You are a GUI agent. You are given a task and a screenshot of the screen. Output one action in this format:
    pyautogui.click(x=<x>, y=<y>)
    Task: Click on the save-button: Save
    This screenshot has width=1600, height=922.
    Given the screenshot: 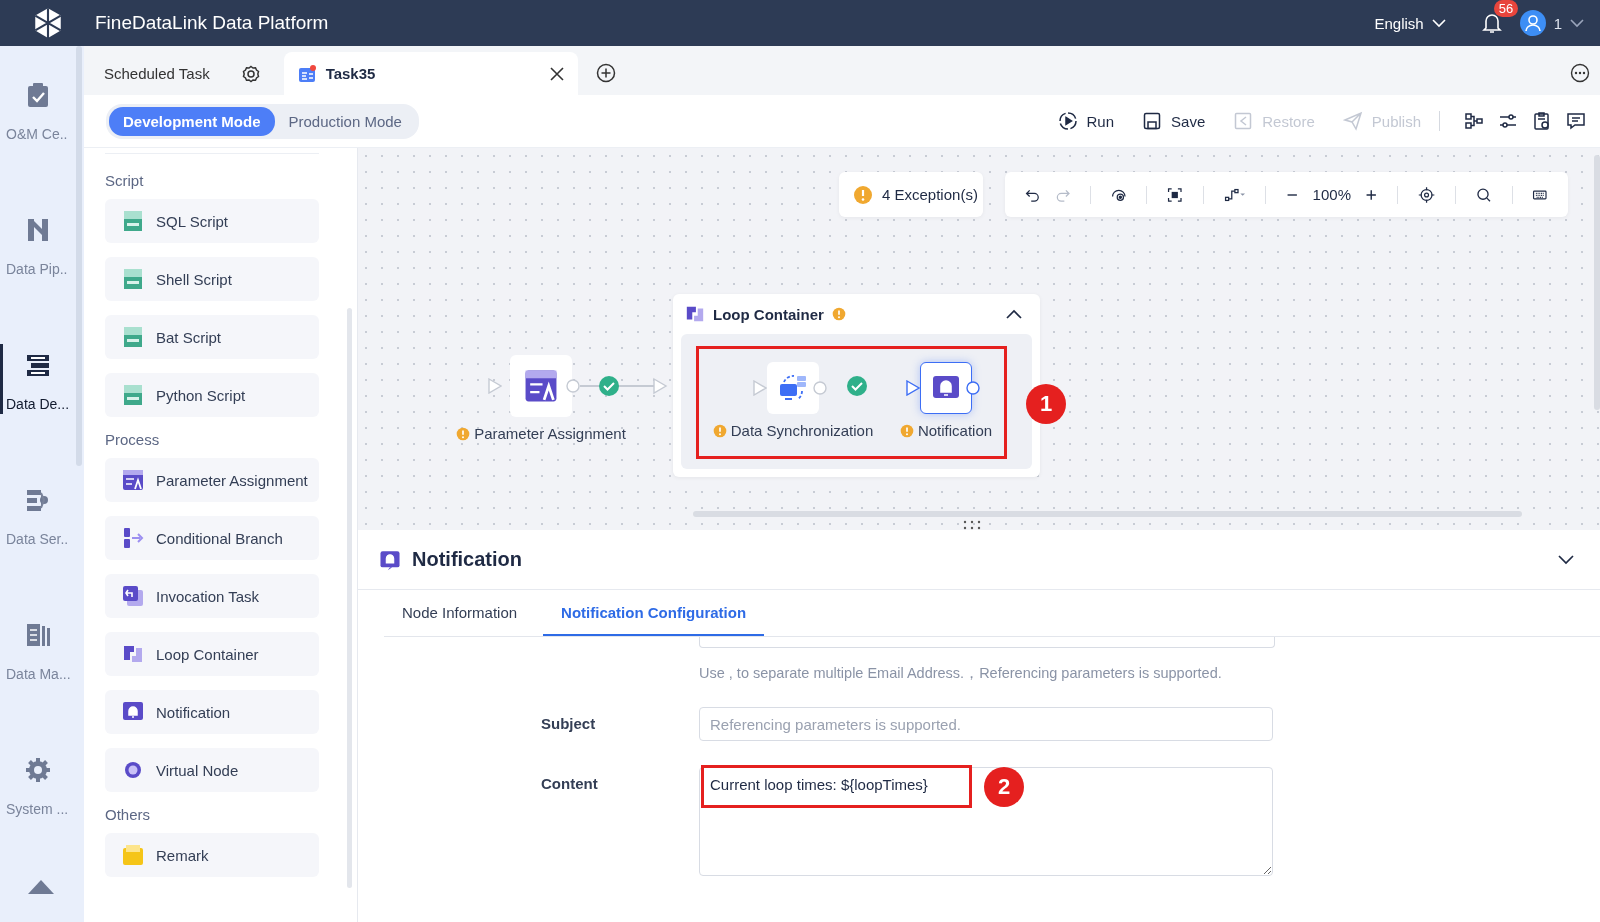 What is the action you would take?
    pyautogui.click(x=1174, y=121)
    